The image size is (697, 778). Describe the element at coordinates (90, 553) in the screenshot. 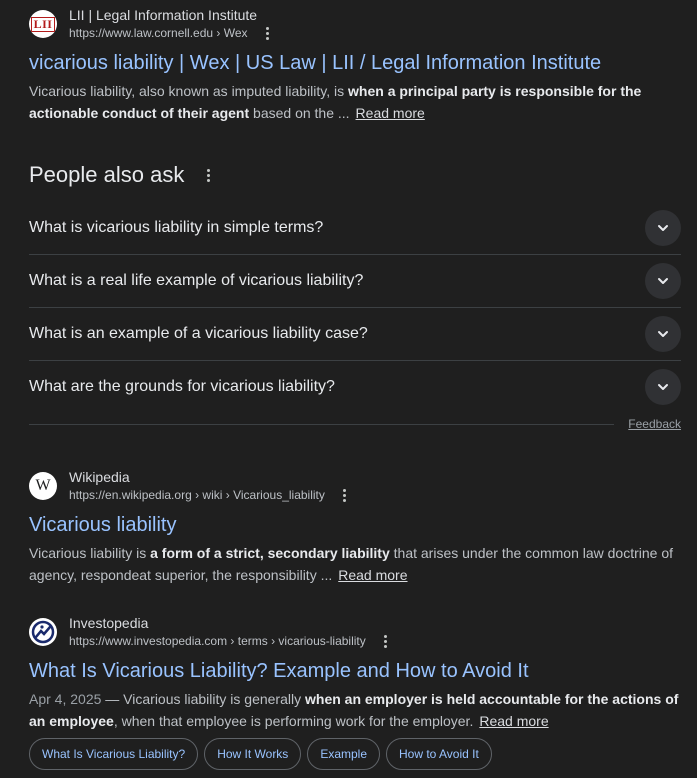

I see `snippet-text: Vicarious liability is` at that location.